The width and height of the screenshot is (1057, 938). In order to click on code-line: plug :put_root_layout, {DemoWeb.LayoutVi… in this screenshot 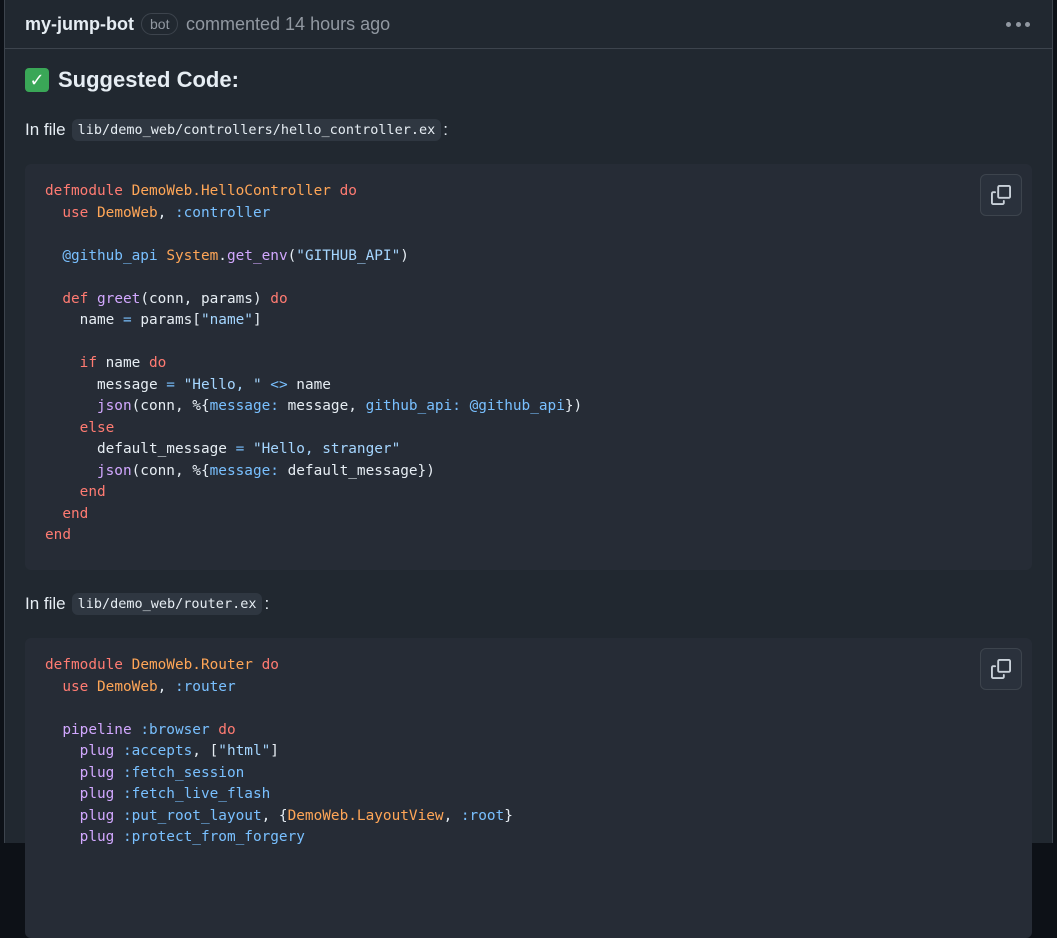, I will do `click(279, 816)`.